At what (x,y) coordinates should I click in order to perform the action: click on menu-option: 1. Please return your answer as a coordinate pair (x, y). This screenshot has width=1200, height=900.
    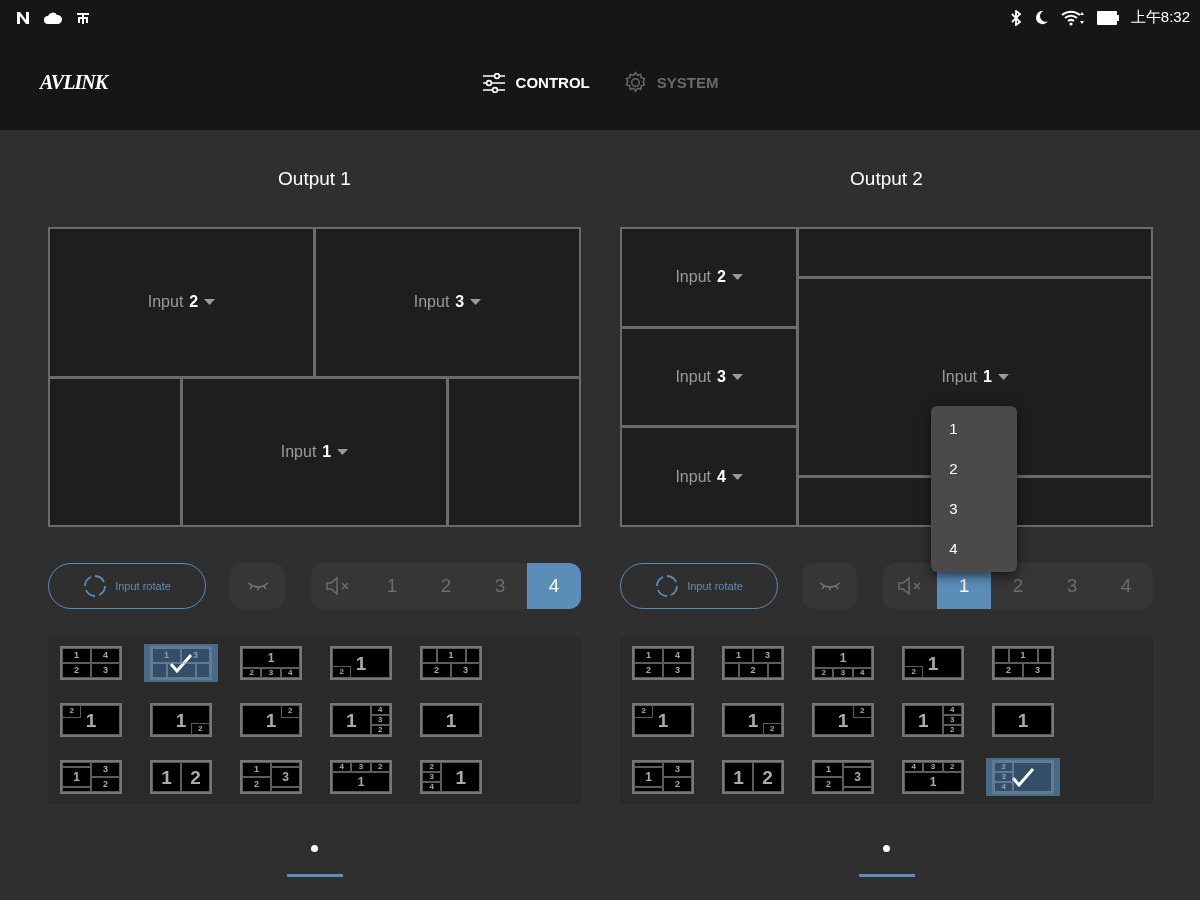
    Looking at the image, I should click on (974, 429).